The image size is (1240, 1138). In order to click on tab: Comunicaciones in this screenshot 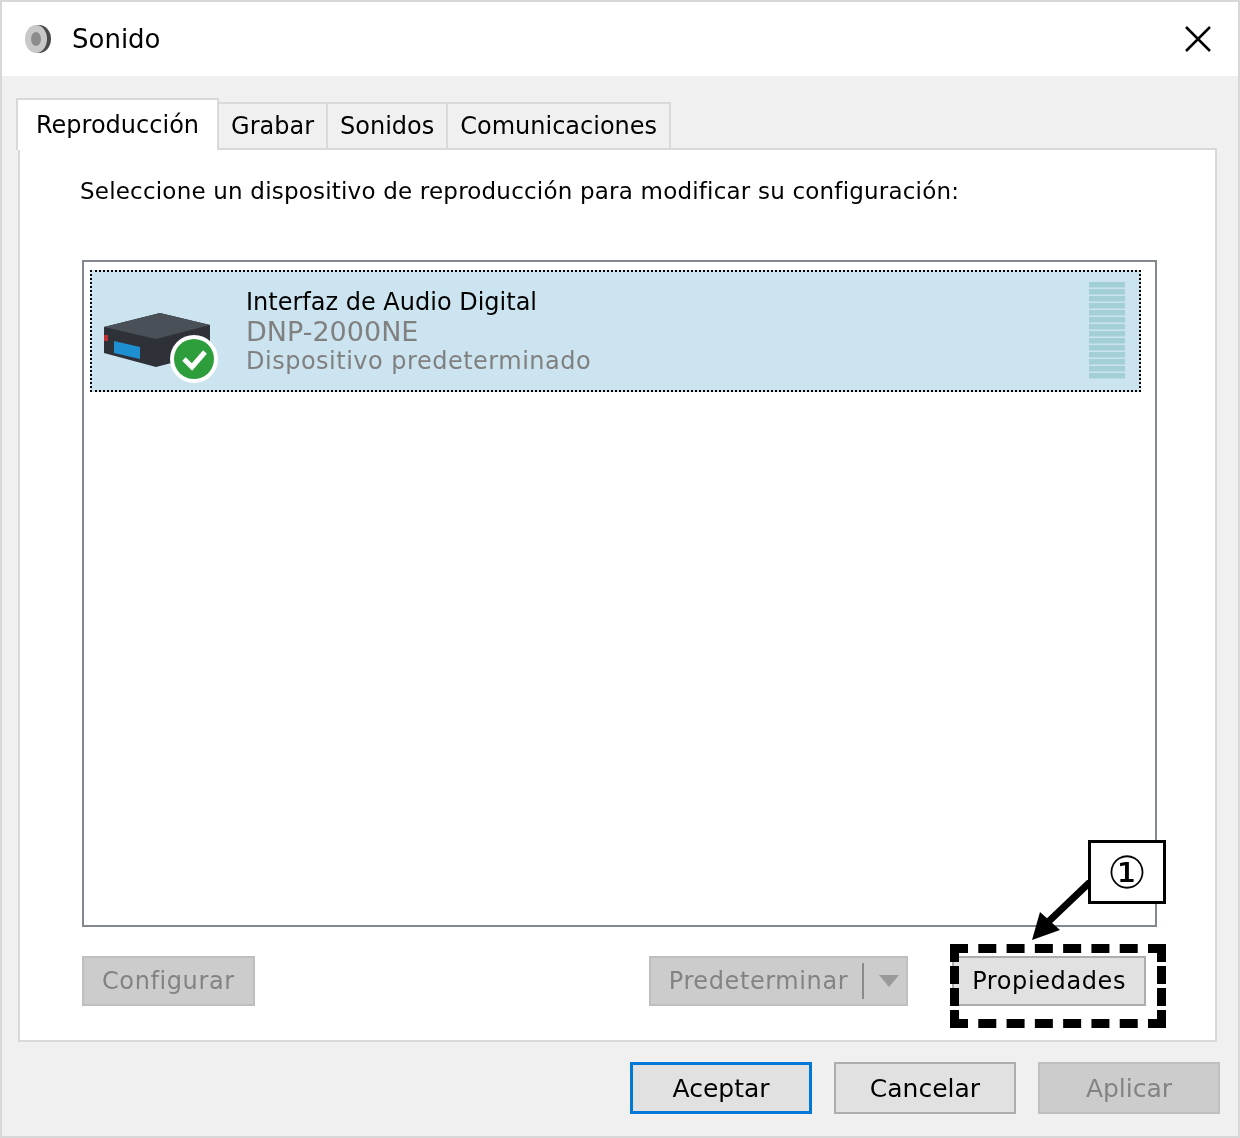, I will do `click(559, 125)`.